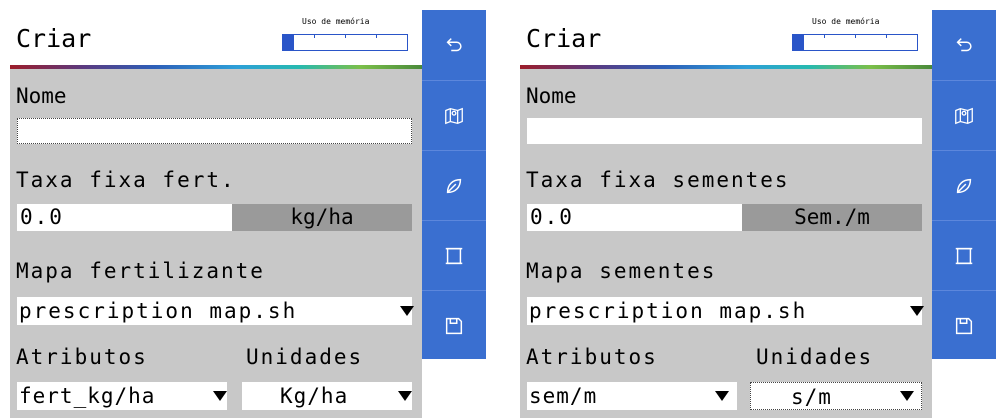  I want to click on rate-unit-button: Sem./m, so click(832, 217).